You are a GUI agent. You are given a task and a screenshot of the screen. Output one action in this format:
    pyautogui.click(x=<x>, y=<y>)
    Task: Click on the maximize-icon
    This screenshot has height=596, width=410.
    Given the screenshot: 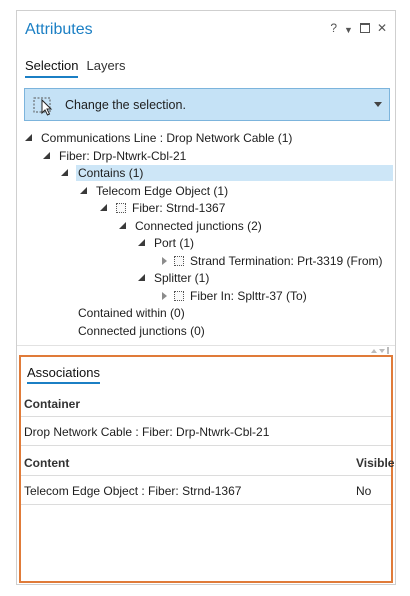 What is the action you would take?
    pyautogui.click(x=364, y=28)
    